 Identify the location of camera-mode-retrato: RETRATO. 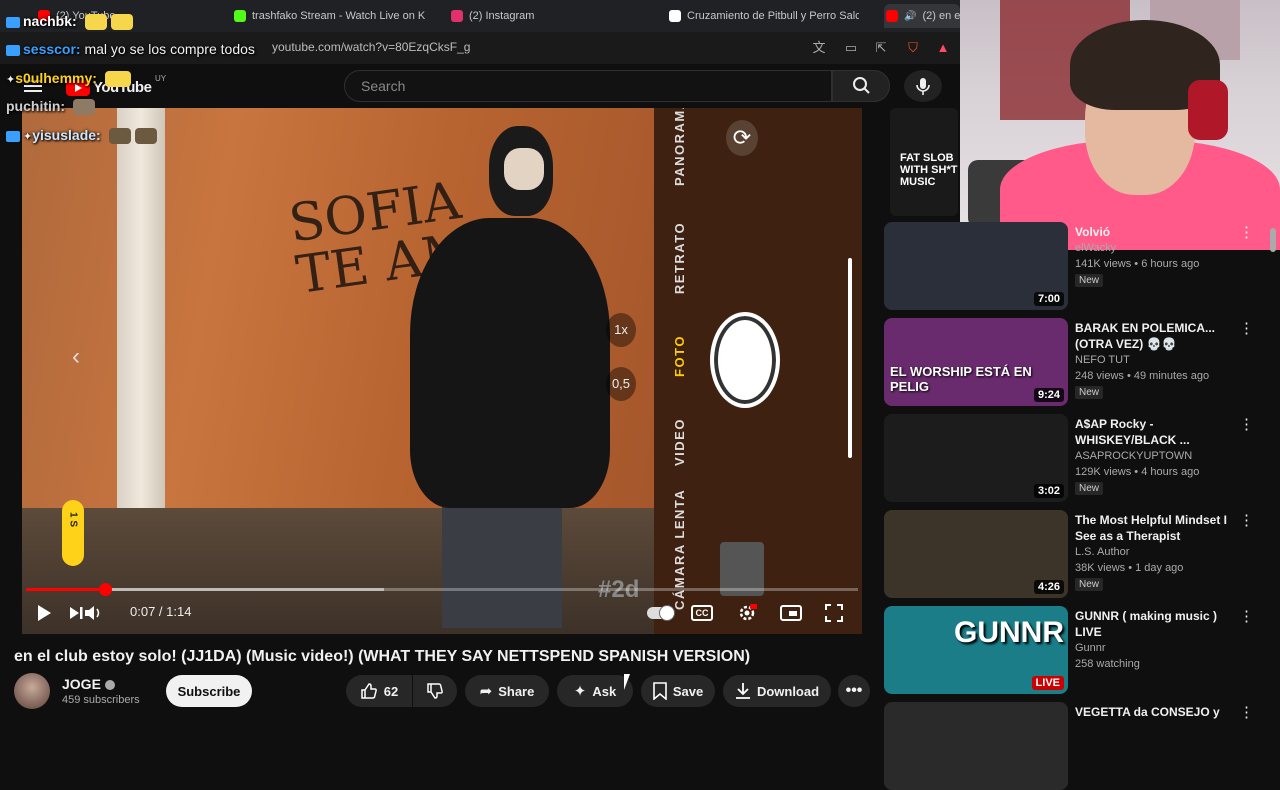
(679, 258).